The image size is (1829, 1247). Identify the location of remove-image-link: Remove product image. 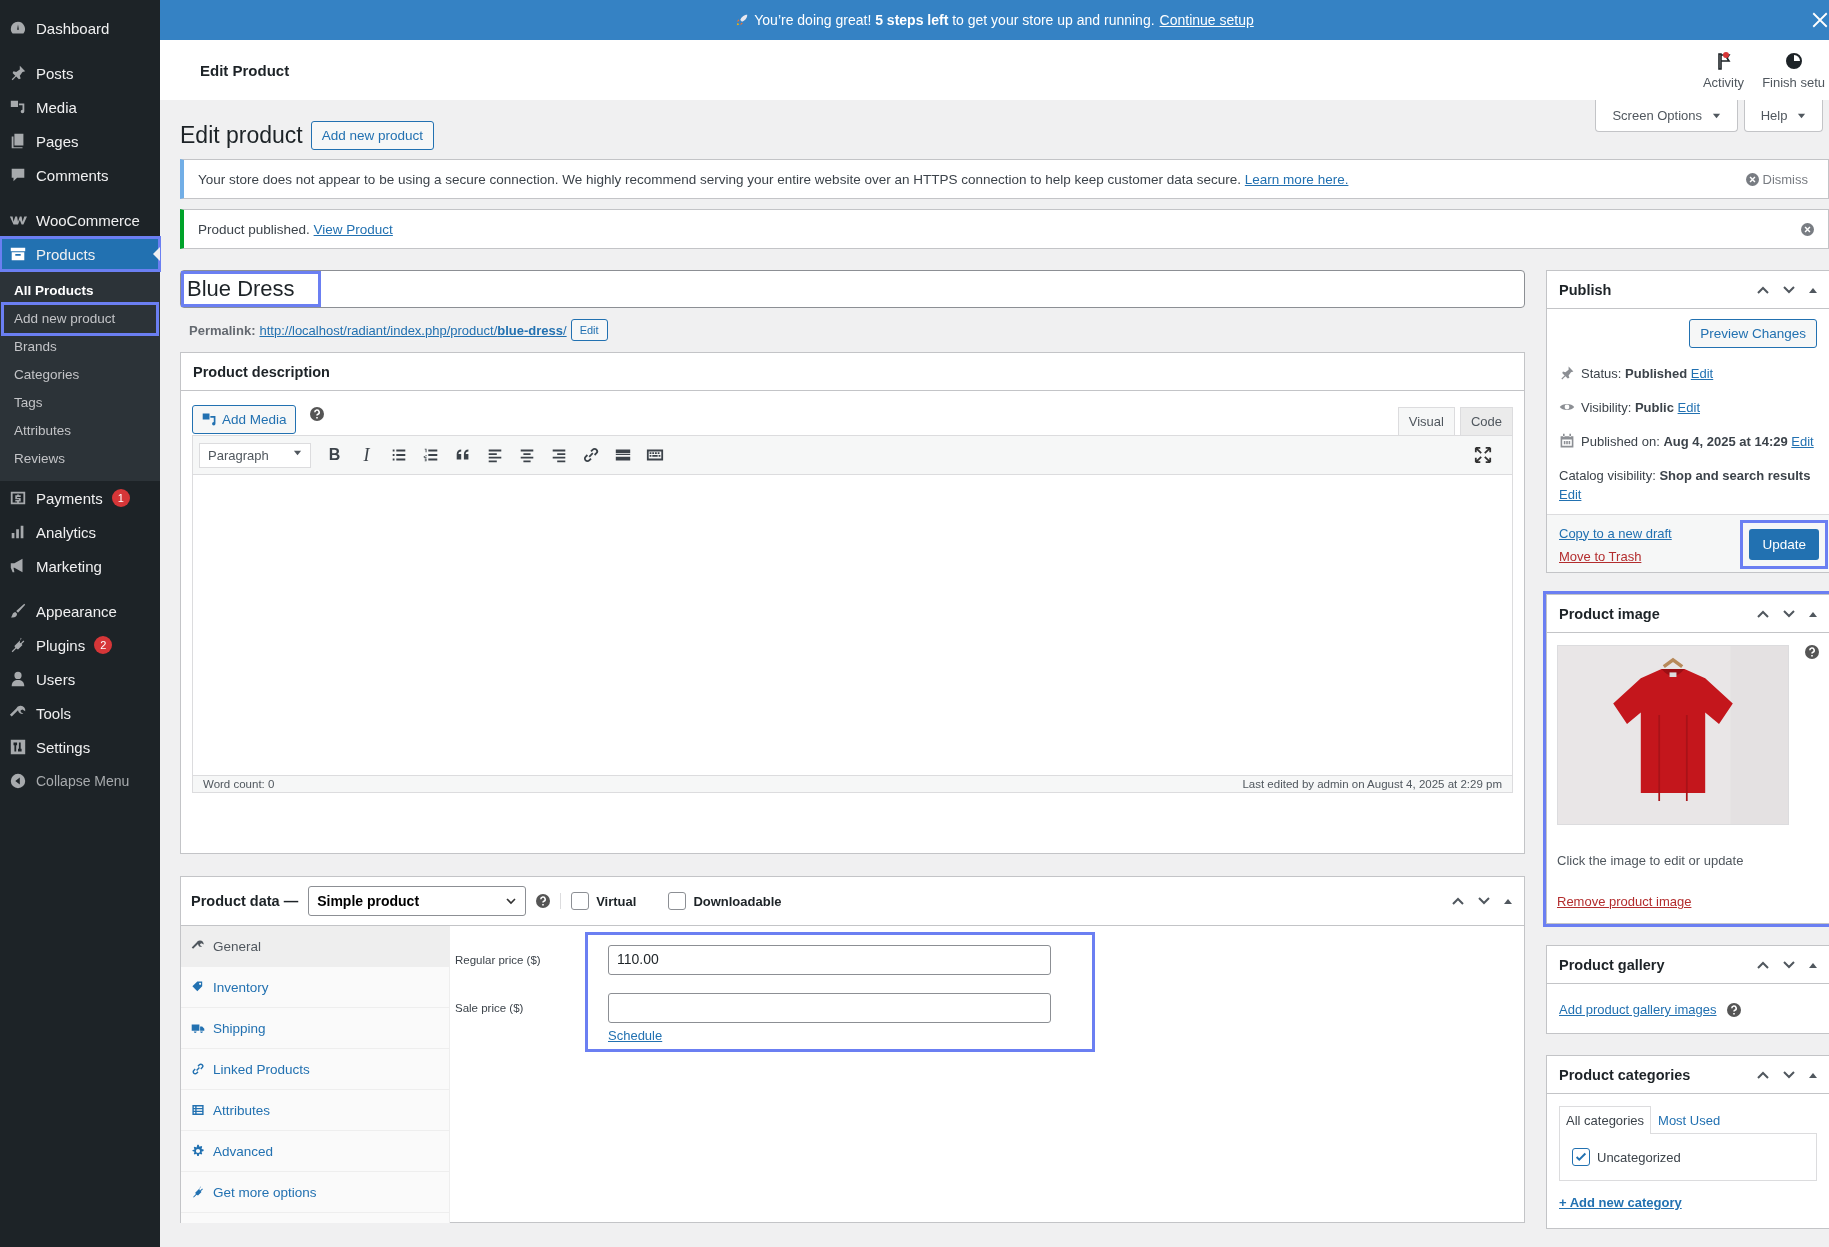
(1624, 901).